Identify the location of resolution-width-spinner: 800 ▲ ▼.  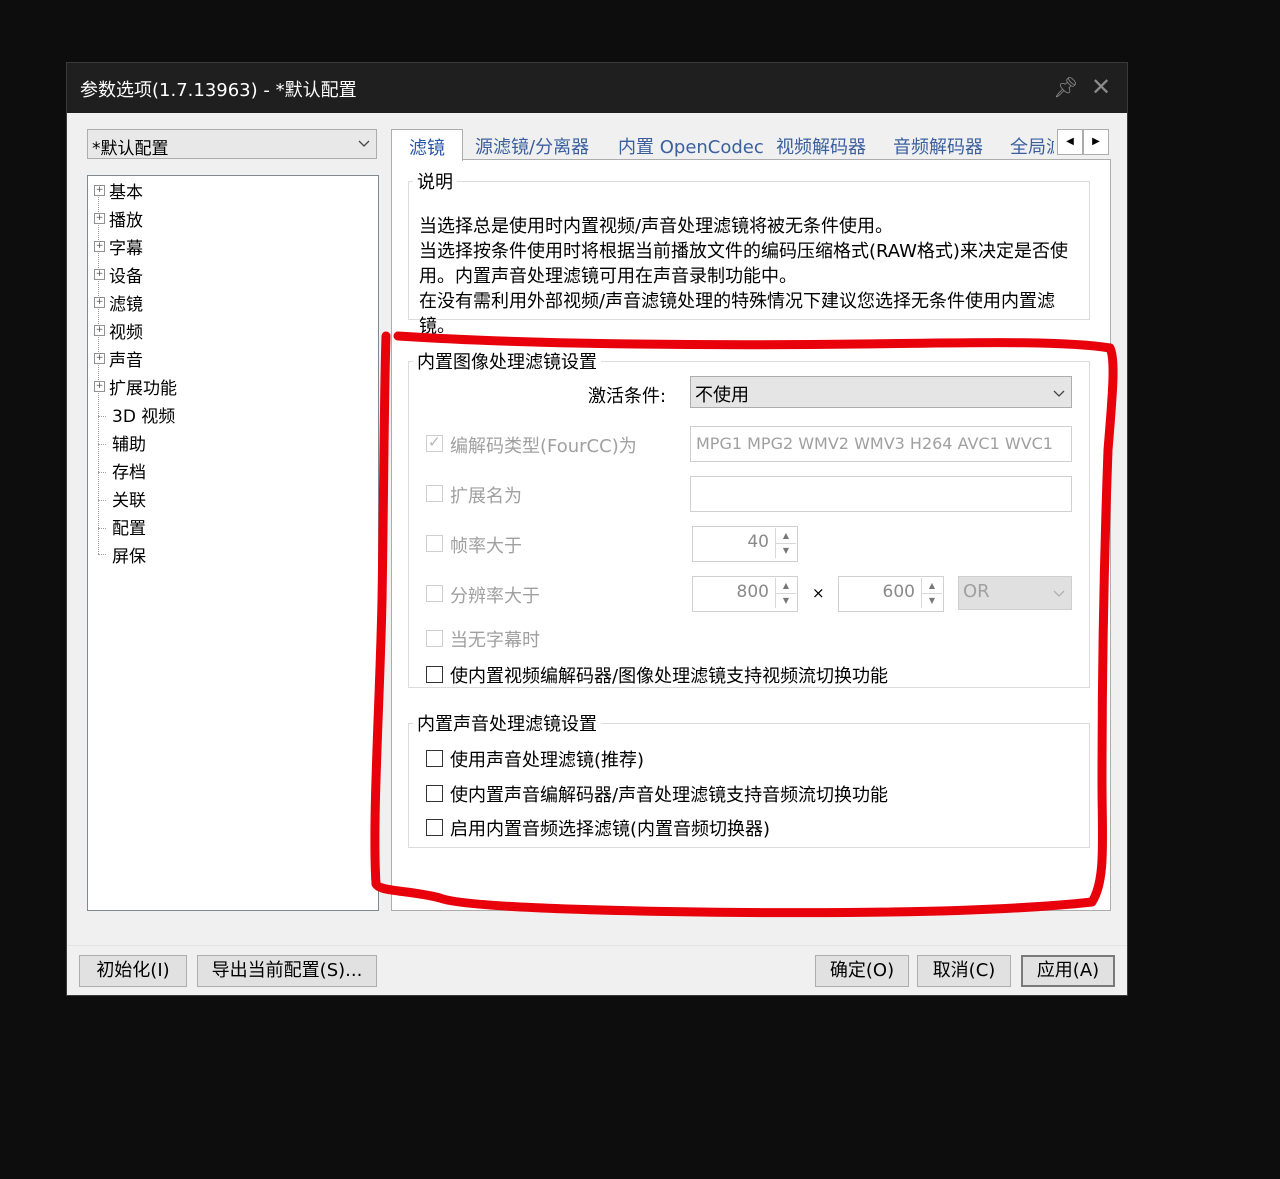
(745, 594).